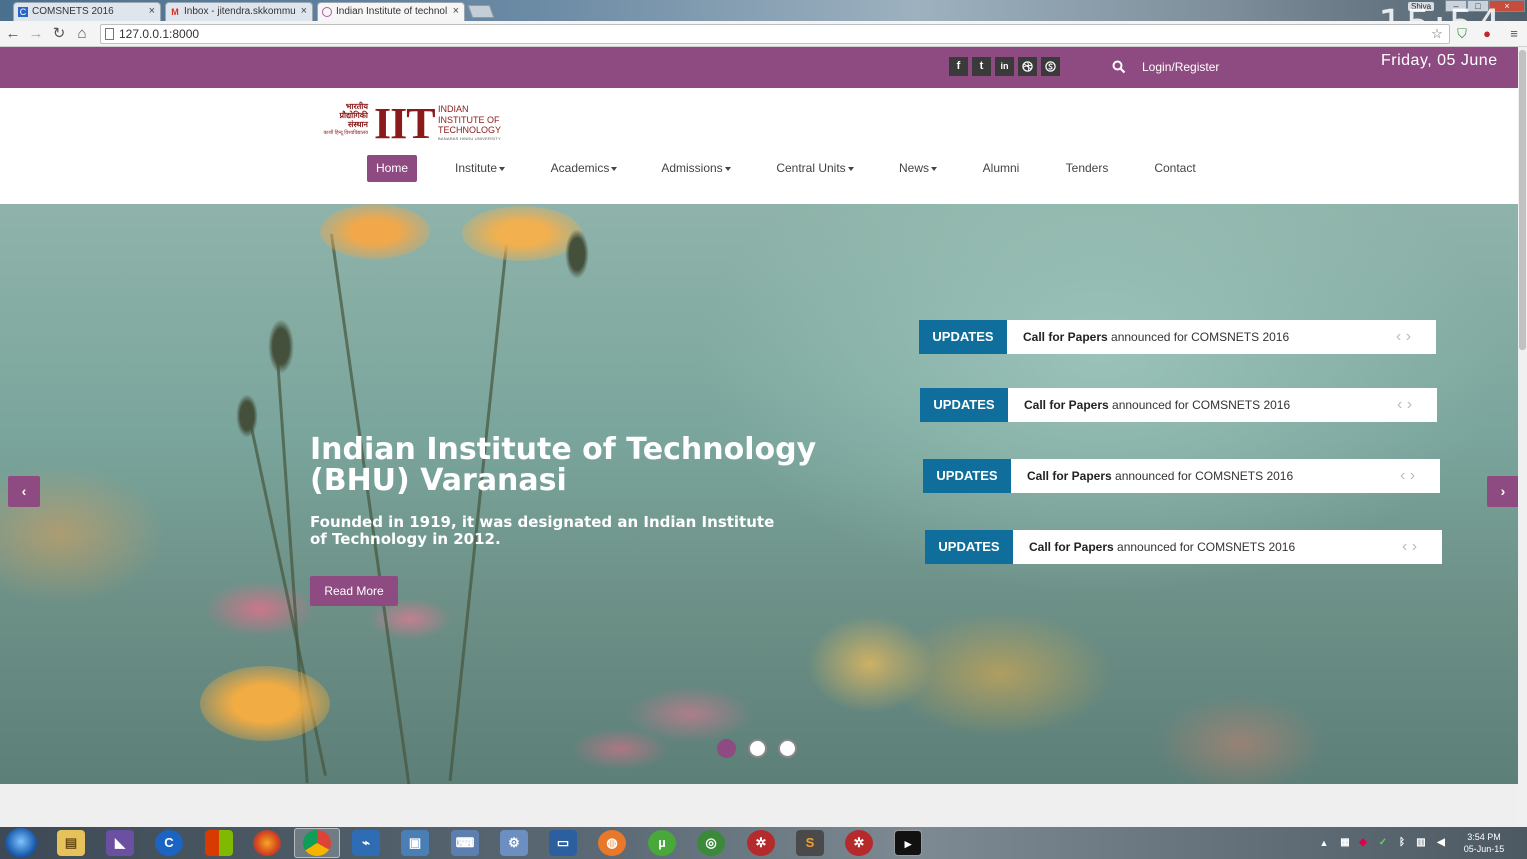  Describe the element at coordinates (696, 168) in the screenshot. I see `nav-admissions: Admissions` at that location.